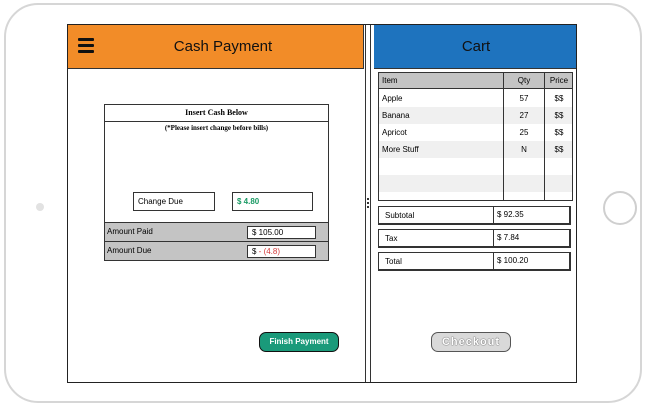  What do you see at coordinates (400, 215) in the screenshot?
I see `subtotal-label: Subtotal` at bounding box center [400, 215].